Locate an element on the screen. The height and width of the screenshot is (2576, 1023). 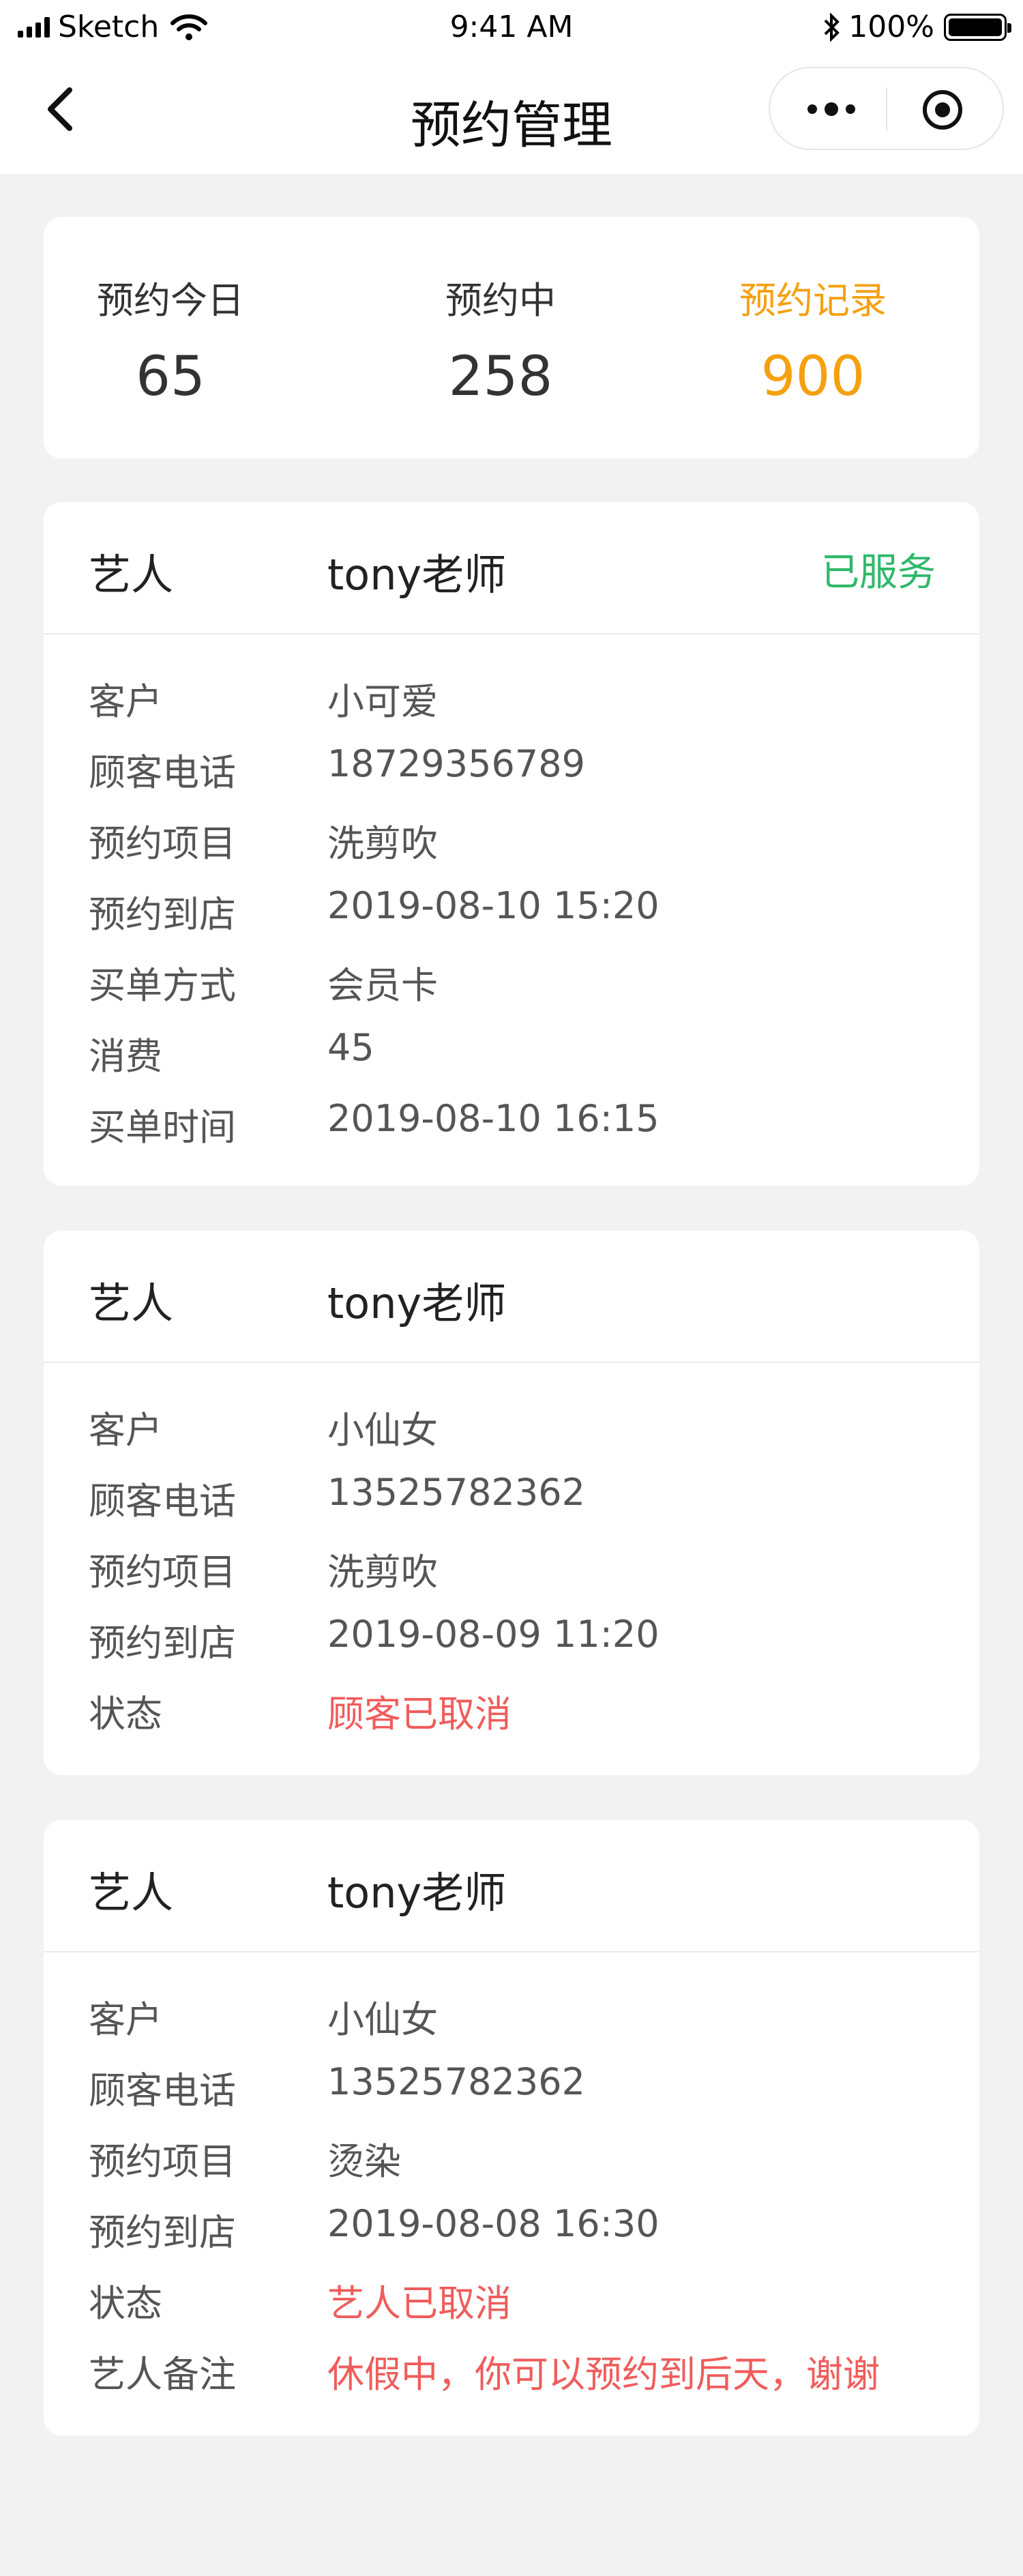
detail-key: 消费 is located at coordinates (126, 1056).